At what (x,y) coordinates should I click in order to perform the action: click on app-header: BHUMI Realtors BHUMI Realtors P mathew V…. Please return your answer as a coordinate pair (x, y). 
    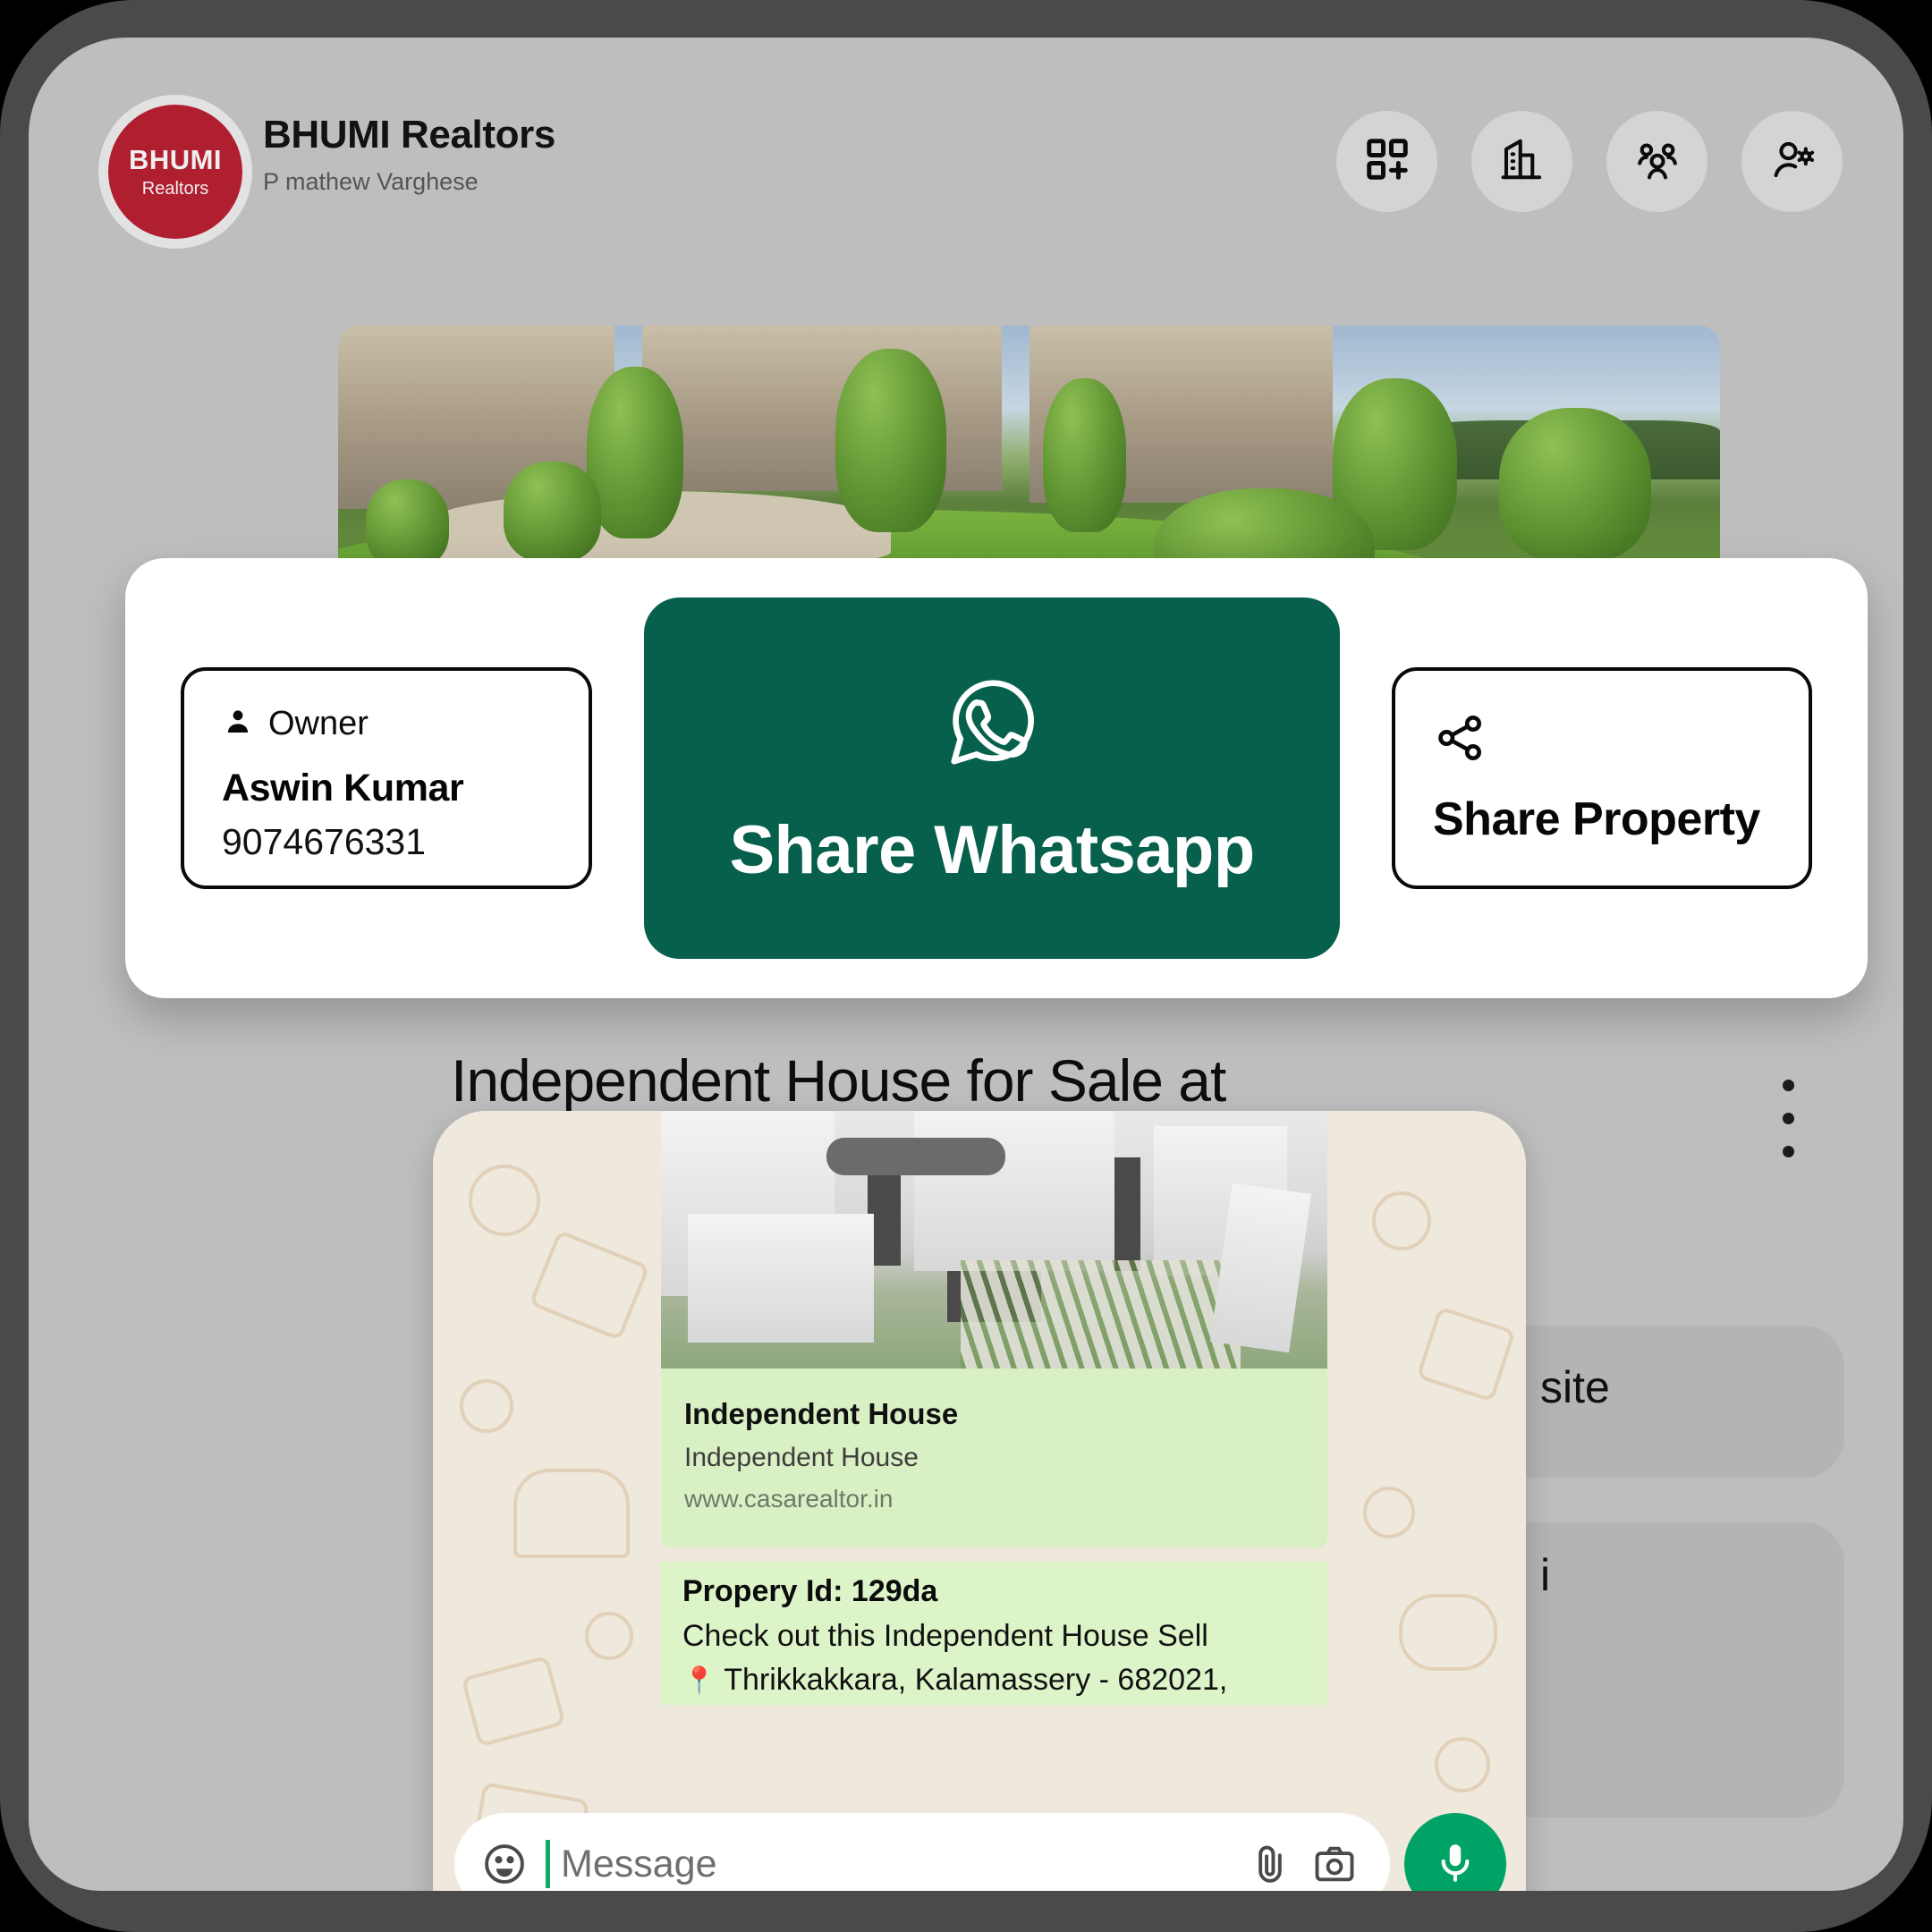
    Looking at the image, I should click on (966, 149).